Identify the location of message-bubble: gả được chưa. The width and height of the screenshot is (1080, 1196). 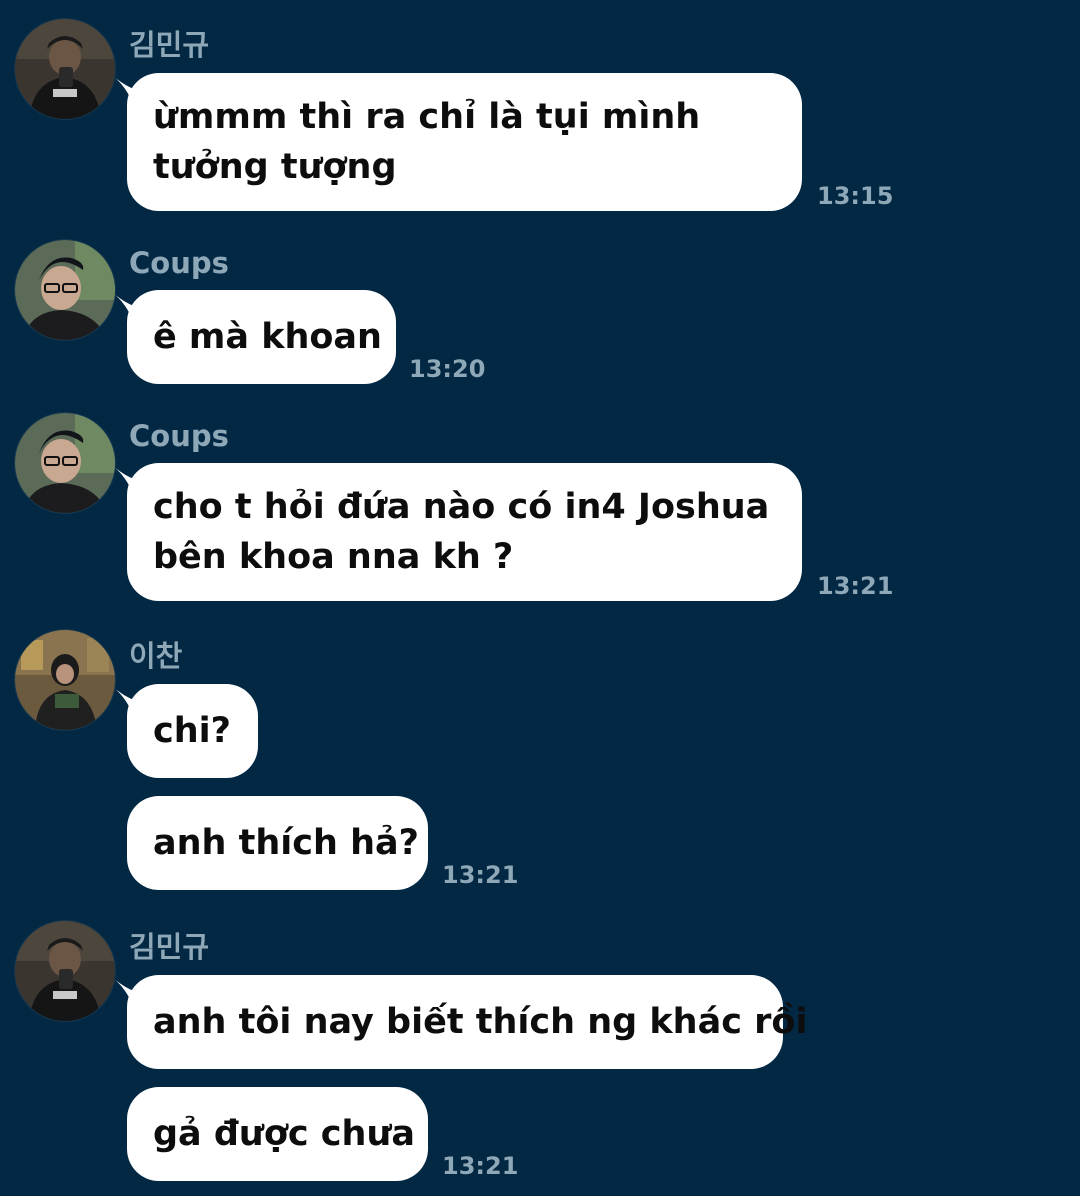
(277, 1134).